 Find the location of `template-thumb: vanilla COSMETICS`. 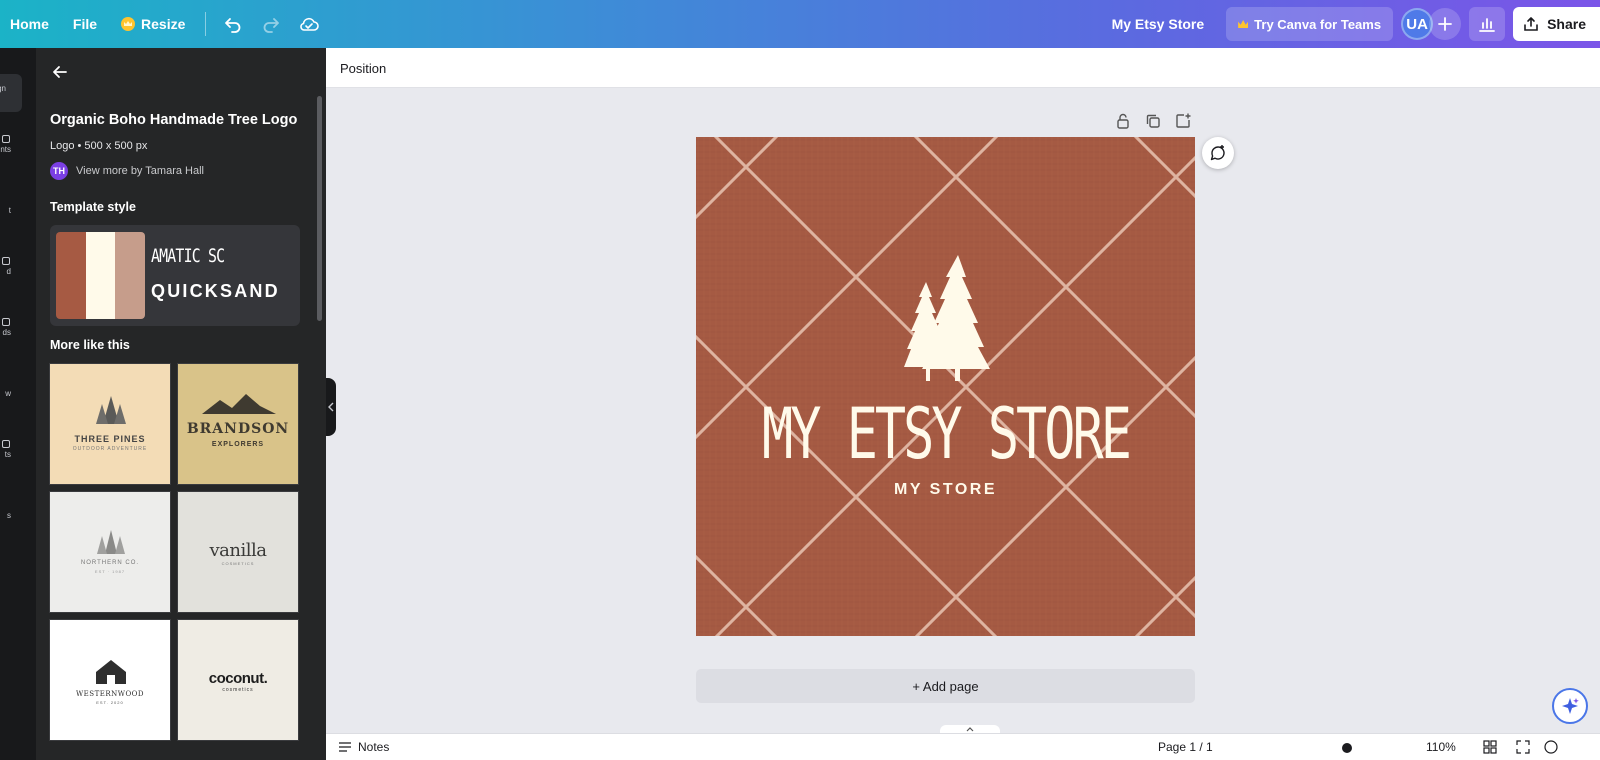

template-thumb: vanilla COSMETICS is located at coordinates (238, 552).